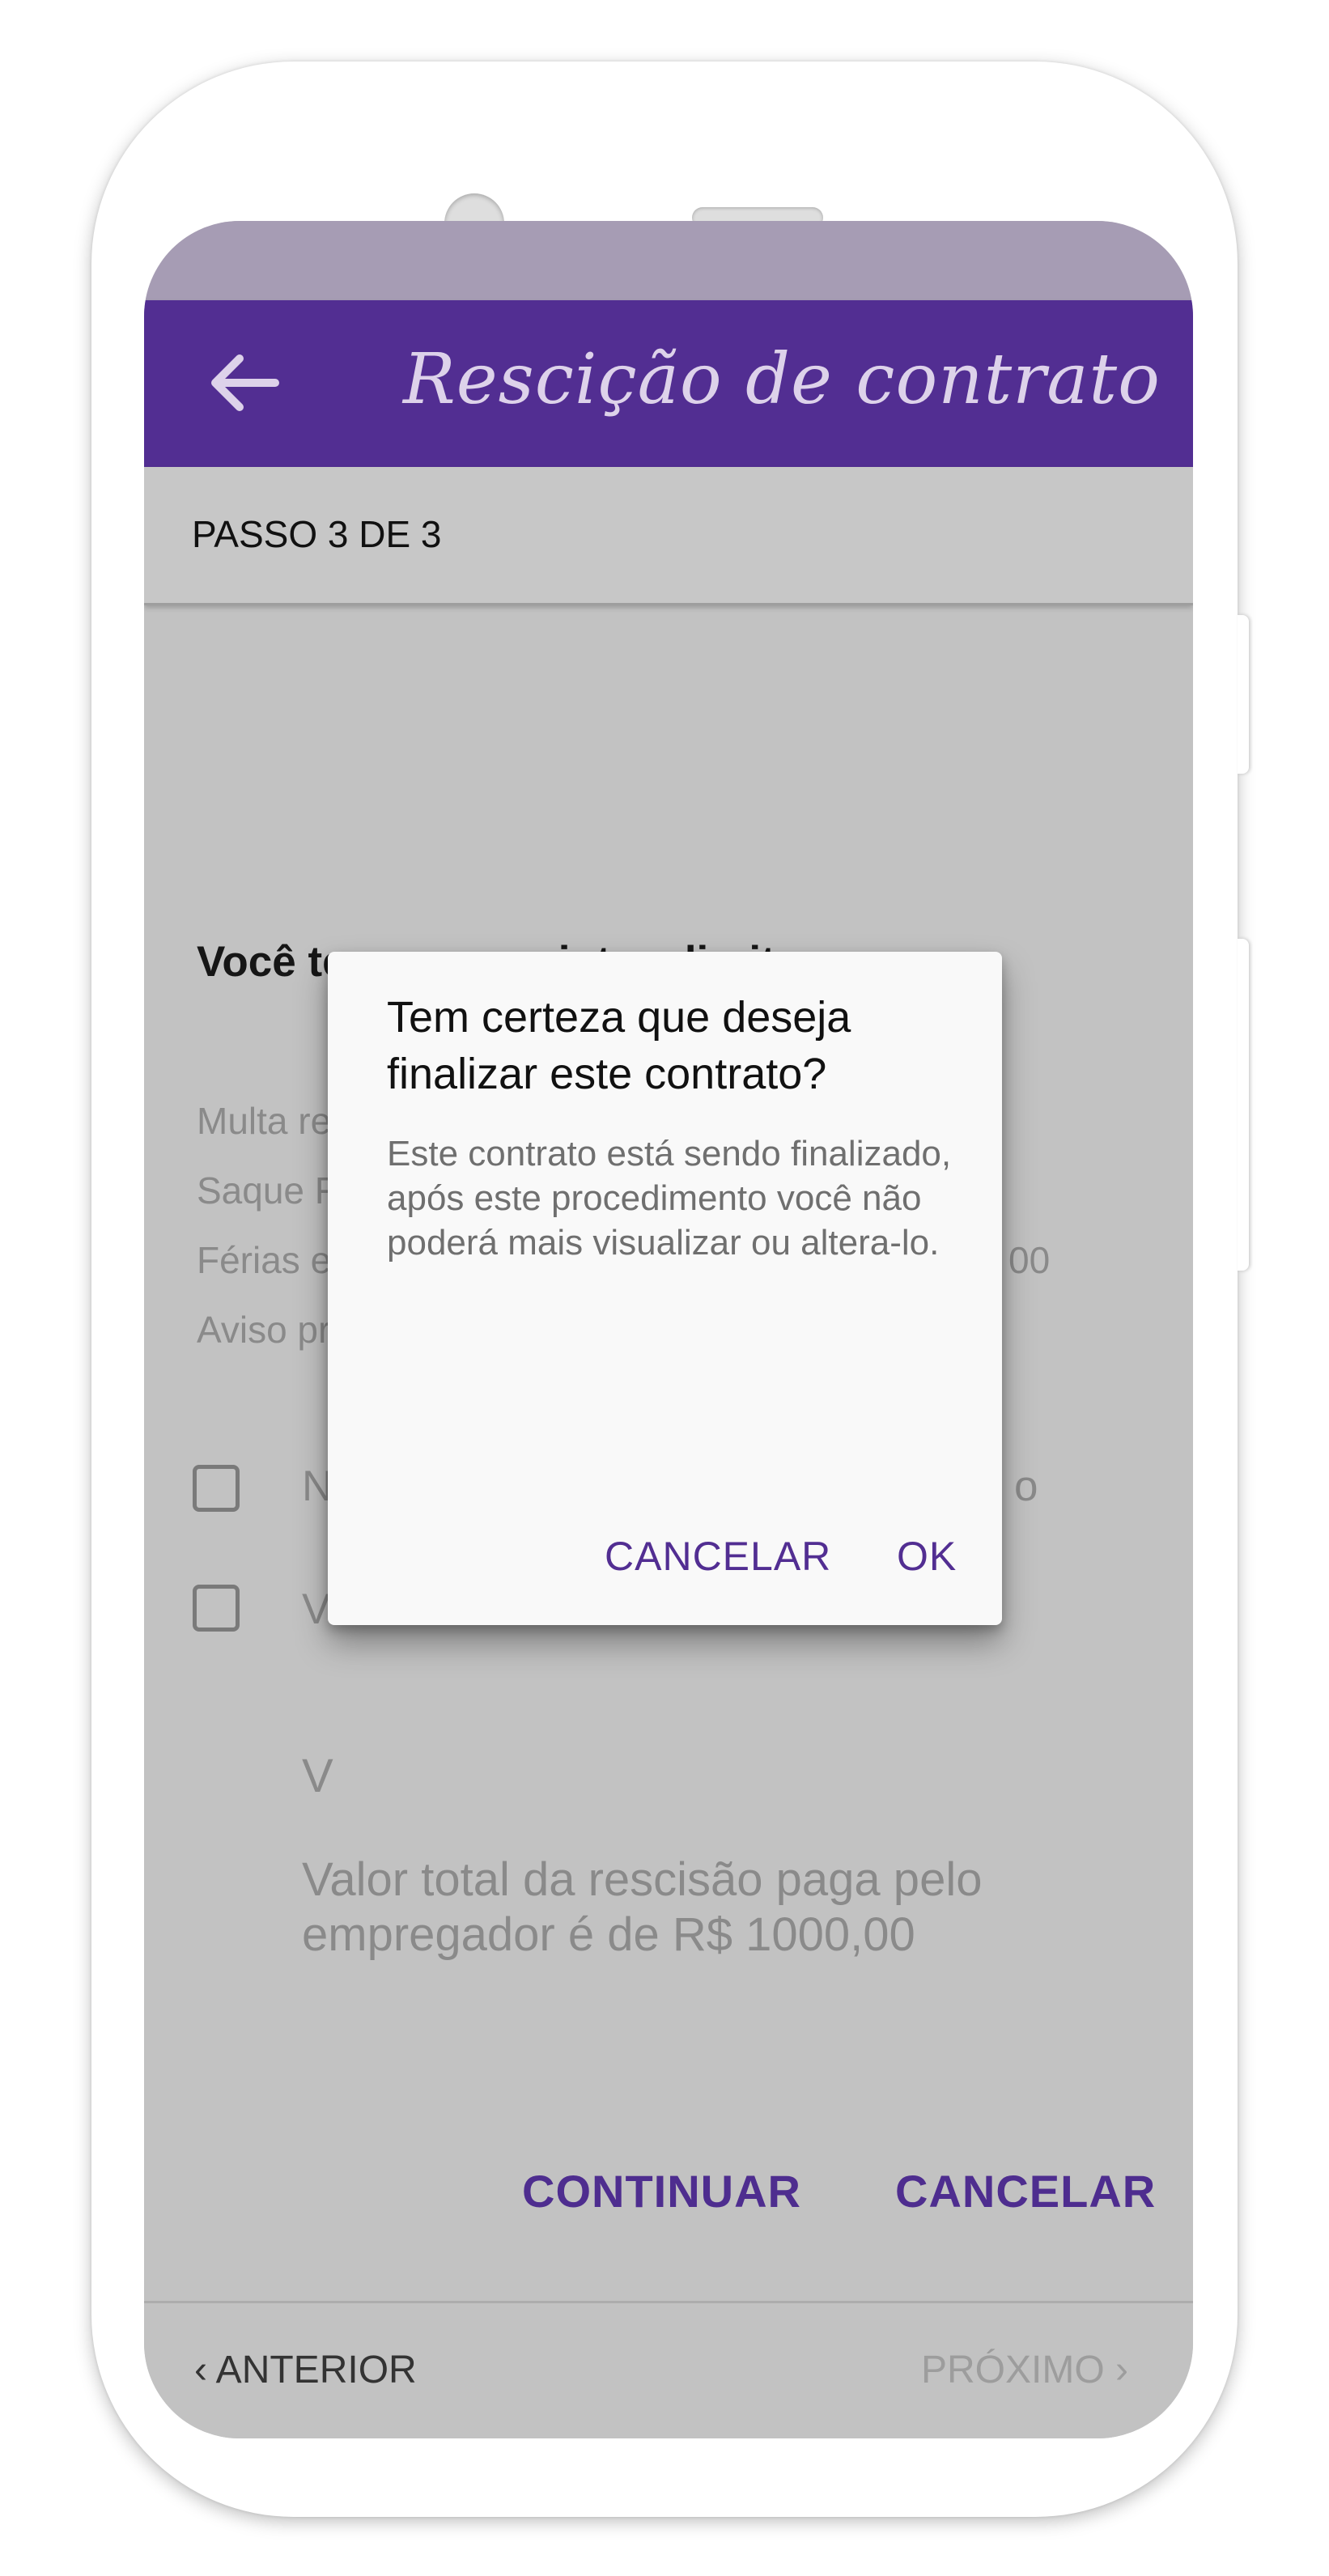 The width and height of the screenshot is (1329, 2576). What do you see at coordinates (243, 383) in the screenshot?
I see `back-arrow-icon` at bounding box center [243, 383].